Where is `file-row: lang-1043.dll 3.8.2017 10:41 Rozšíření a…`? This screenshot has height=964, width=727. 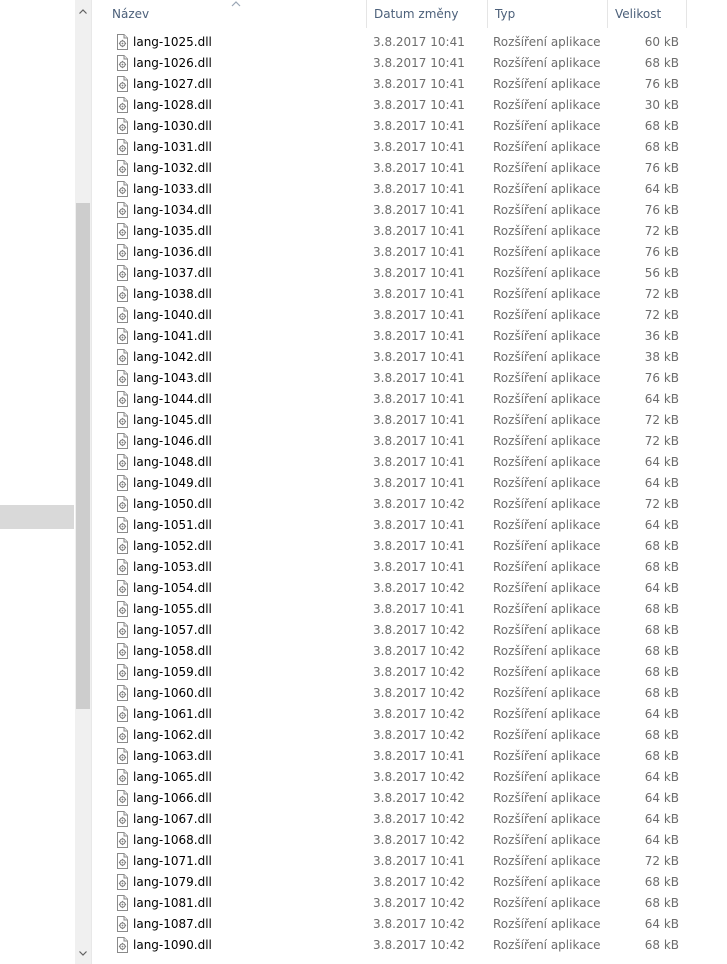
file-row: lang-1043.dll 3.8.2017 10:41 Rozšíření a… is located at coordinates (409, 378).